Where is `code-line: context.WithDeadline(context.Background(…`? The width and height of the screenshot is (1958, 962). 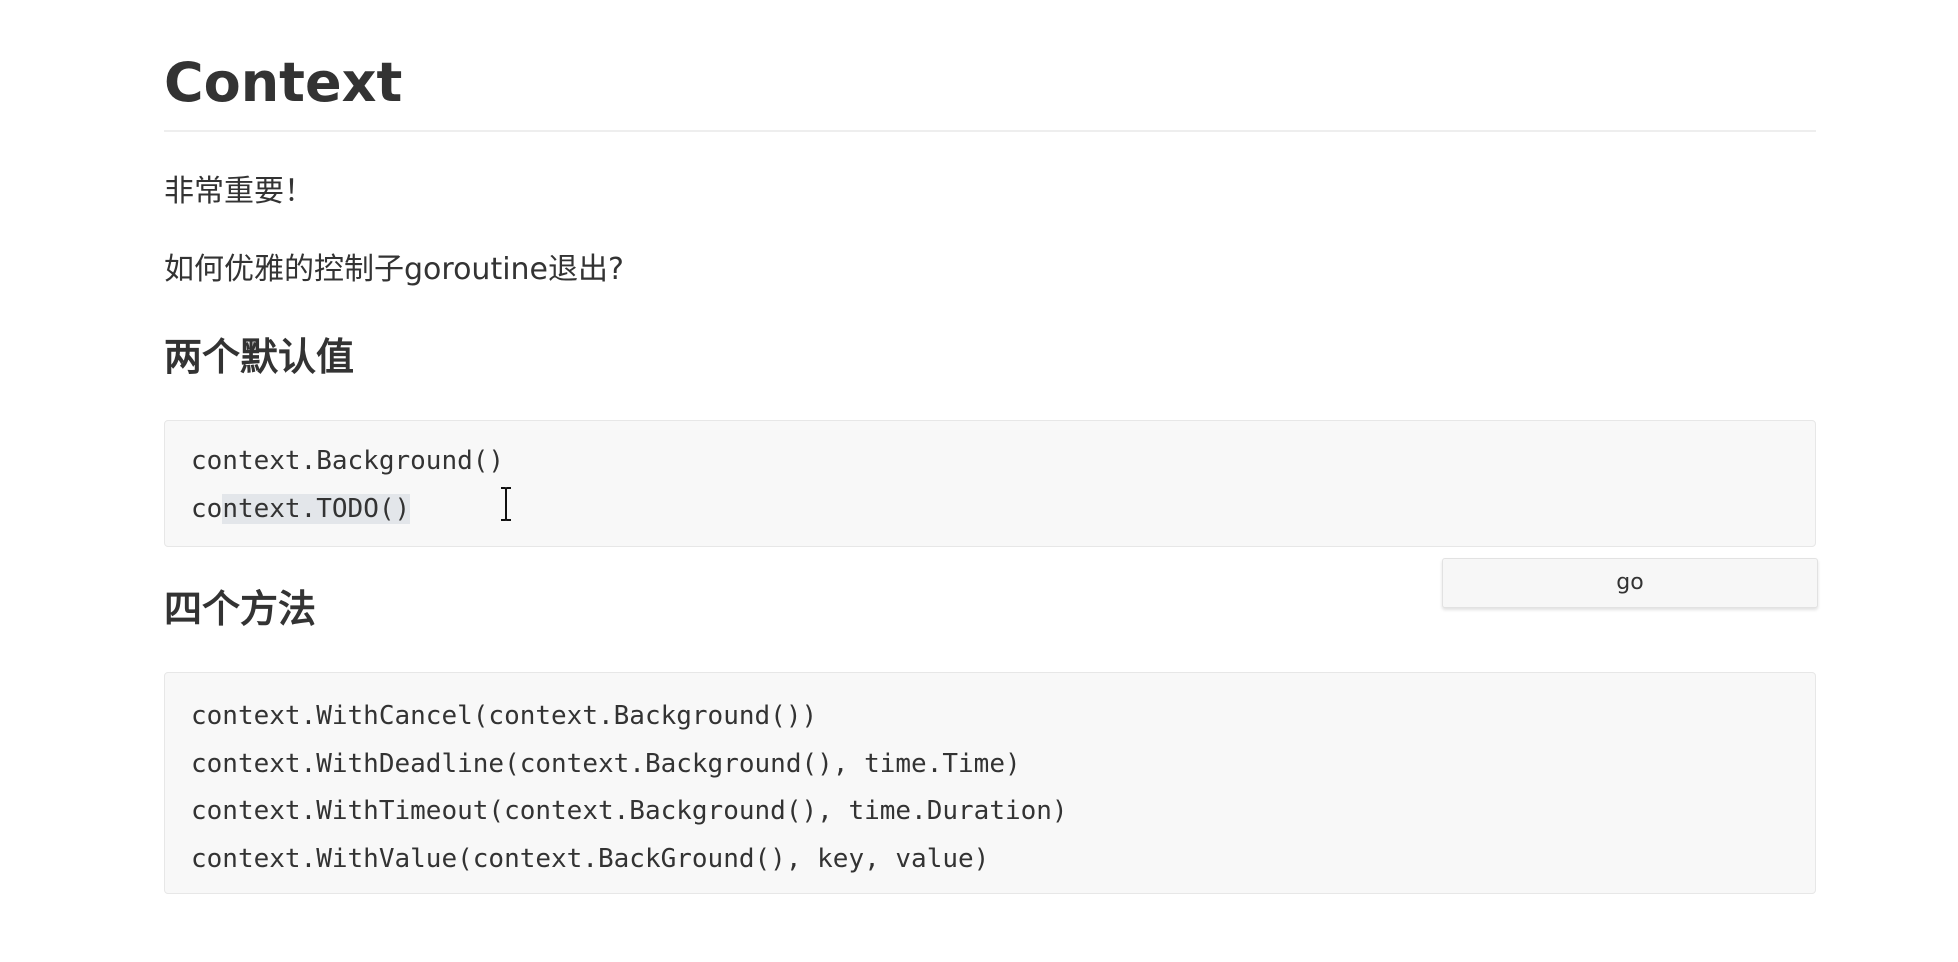 code-line: context.WithDeadline(context.Background(… is located at coordinates (606, 763).